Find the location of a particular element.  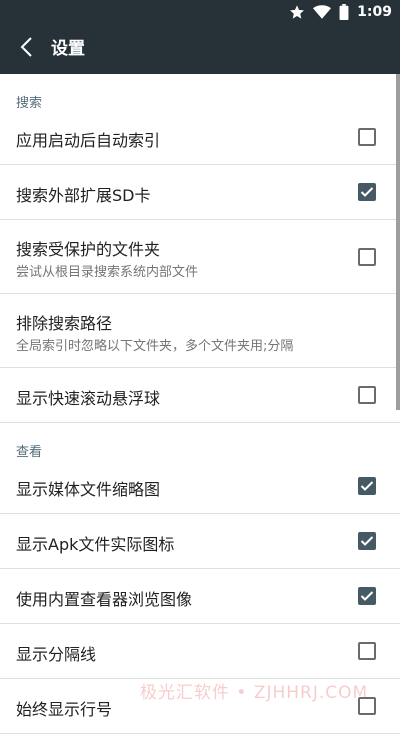

external-sd-checkbox is located at coordinates (367, 192).